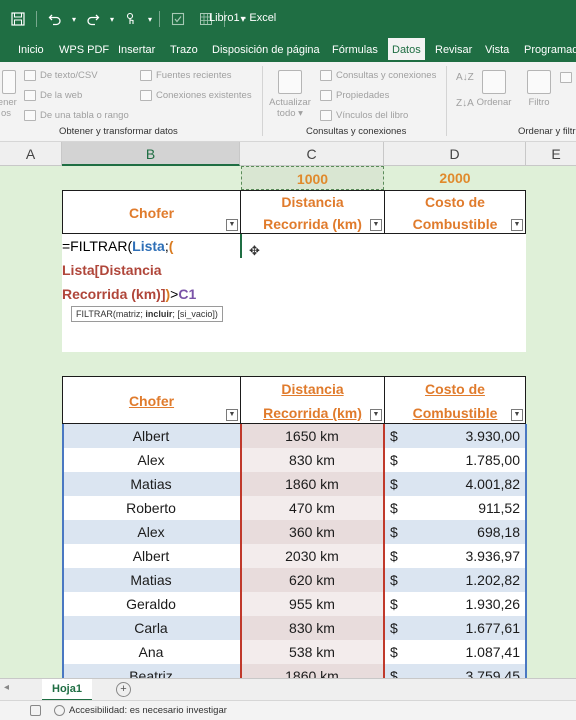 The image size is (576, 720). Describe the element at coordinates (355, 50) in the screenshot. I see `tab-formulas: Fórmulas` at that location.